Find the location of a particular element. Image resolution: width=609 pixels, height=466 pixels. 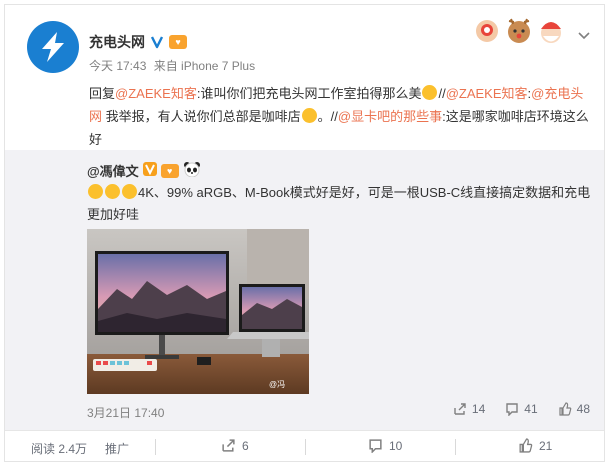

share-button: 6 is located at coordinates (235, 445).